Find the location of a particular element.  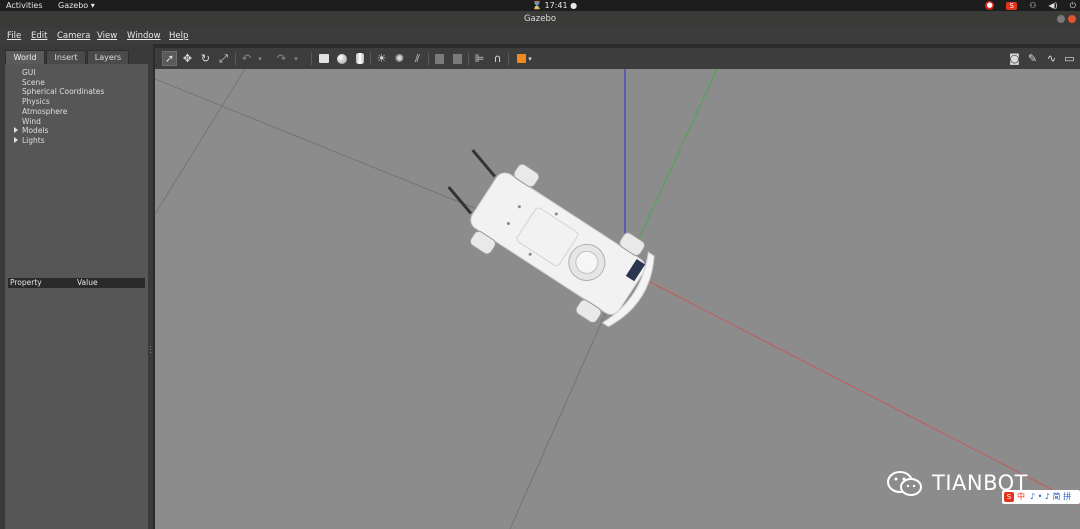

tab-layers: Layers is located at coordinates (108, 57).